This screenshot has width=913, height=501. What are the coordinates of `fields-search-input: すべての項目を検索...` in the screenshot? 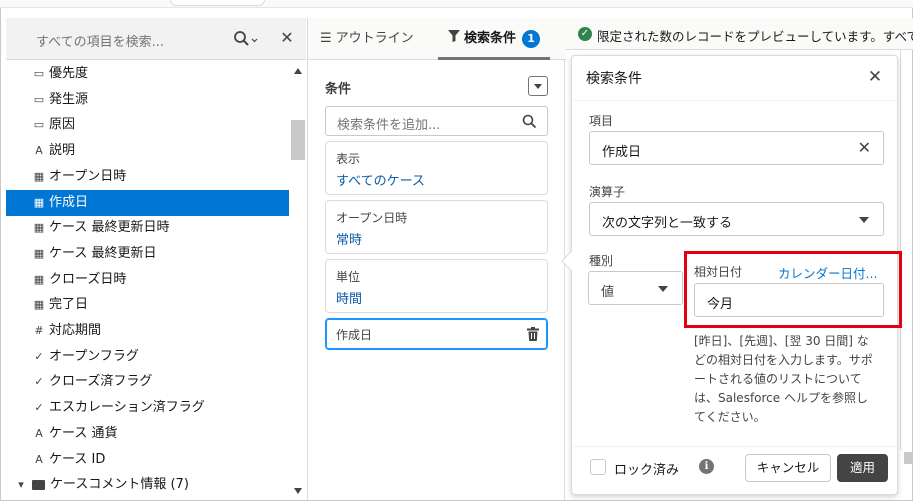 It's located at (100, 40).